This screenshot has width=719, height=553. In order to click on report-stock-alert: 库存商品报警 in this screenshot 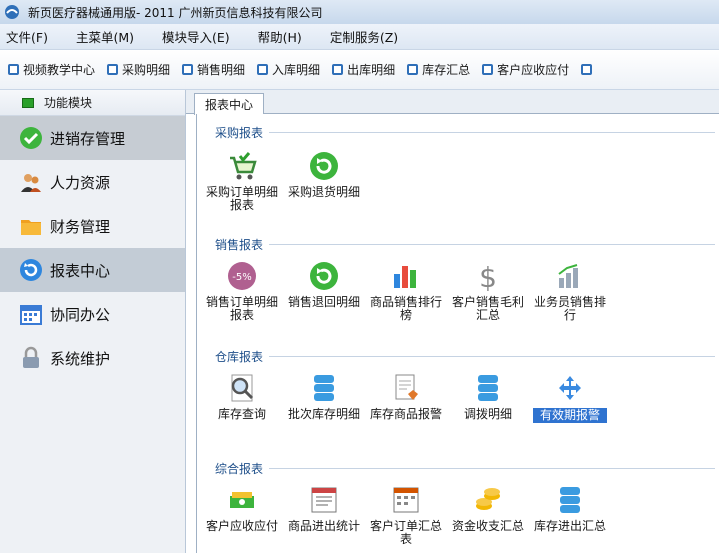, I will do `click(406, 396)`.